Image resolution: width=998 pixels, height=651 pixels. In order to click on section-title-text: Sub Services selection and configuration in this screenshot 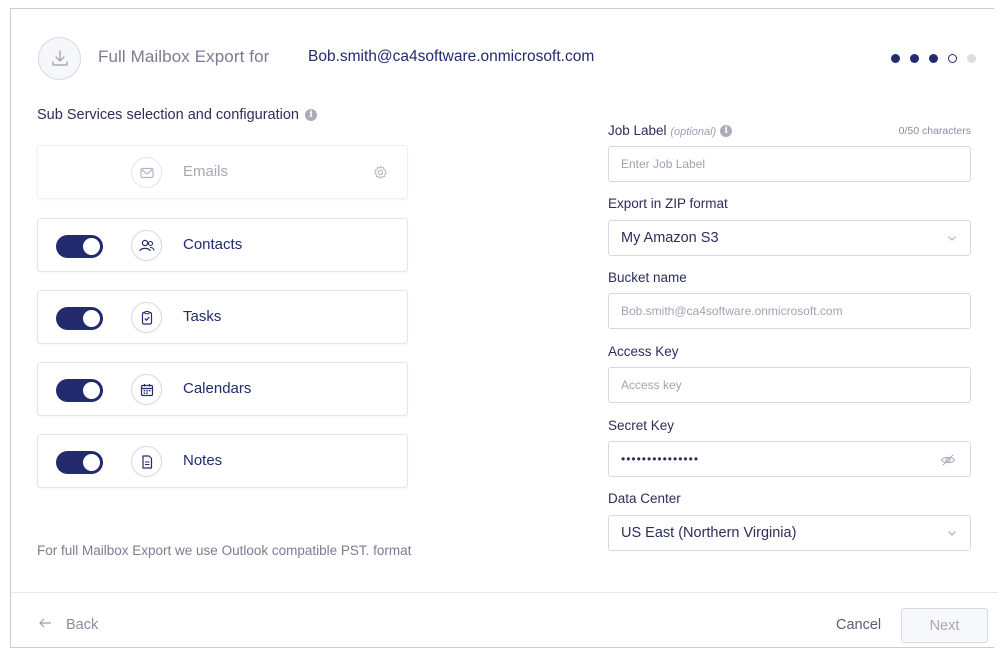, I will do `click(168, 115)`.